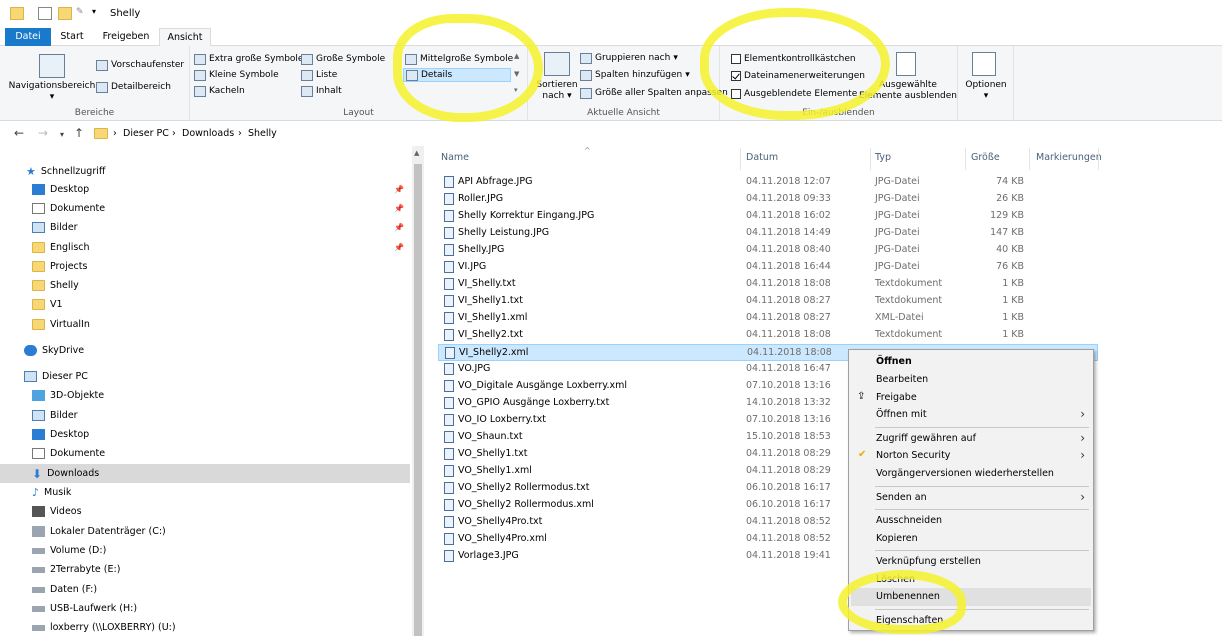 This screenshot has height=637, width=1222. I want to click on table-row: VI.JPG 04.11.2018 16:44 JPG-Datei 76 KB, so click(768, 267).